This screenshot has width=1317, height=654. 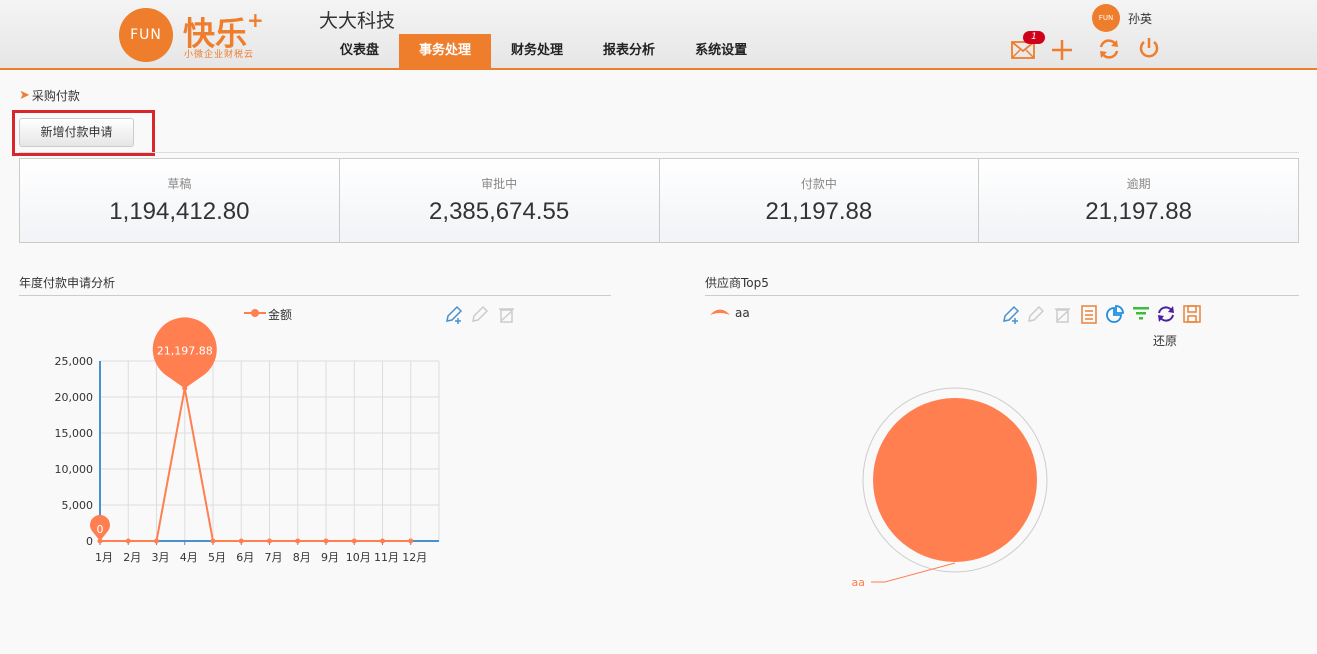 What do you see at coordinates (414, 557) in the screenshot?
I see `x-tick-label: 12月` at bounding box center [414, 557].